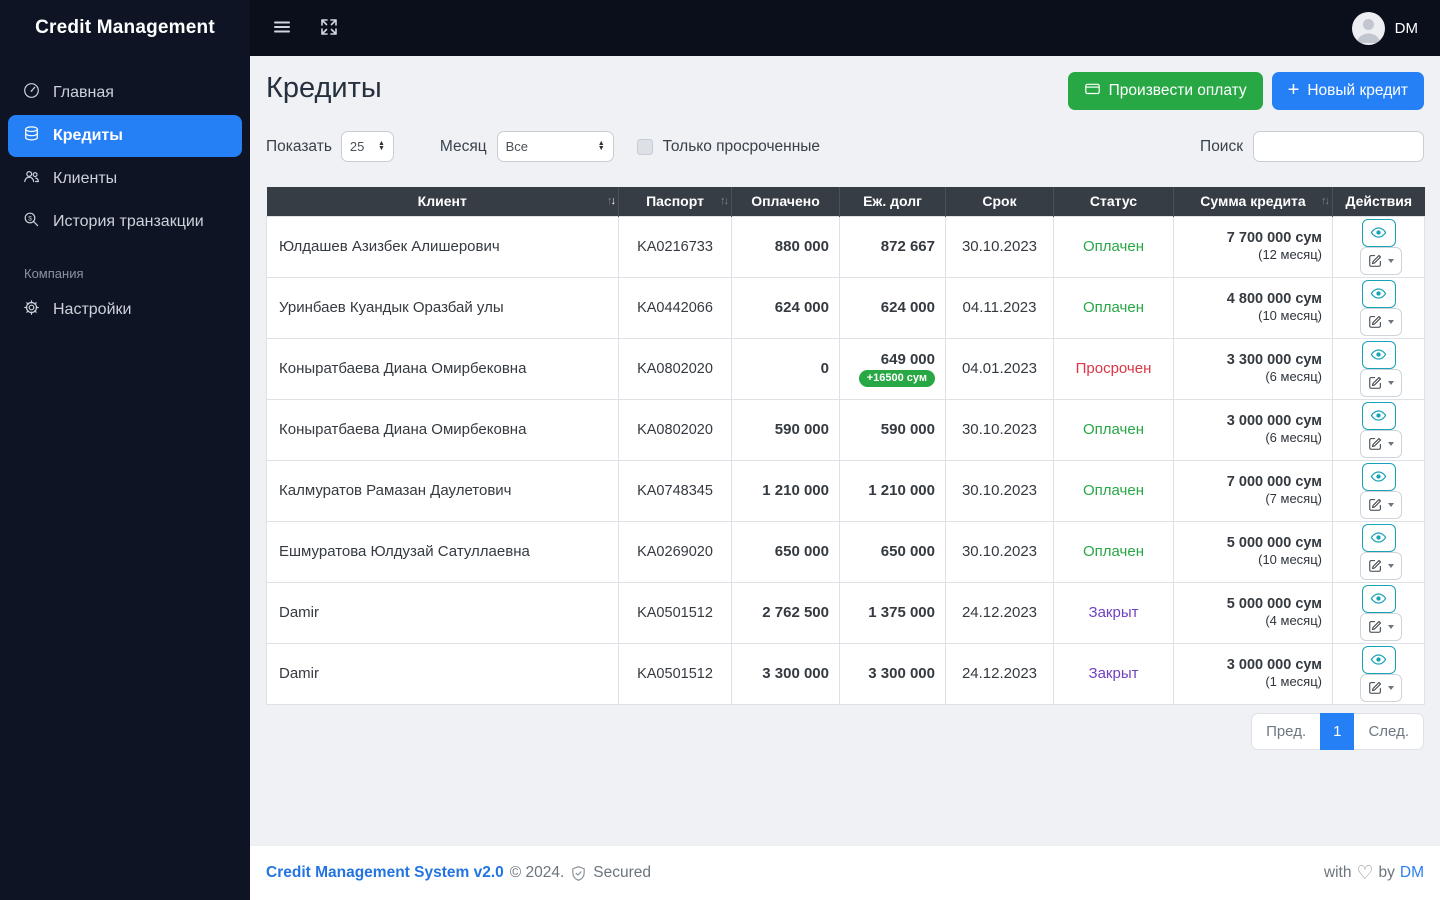 The image size is (1440, 900). I want to click on page-size-select: 25 ▲ ▼, so click(367, 146).